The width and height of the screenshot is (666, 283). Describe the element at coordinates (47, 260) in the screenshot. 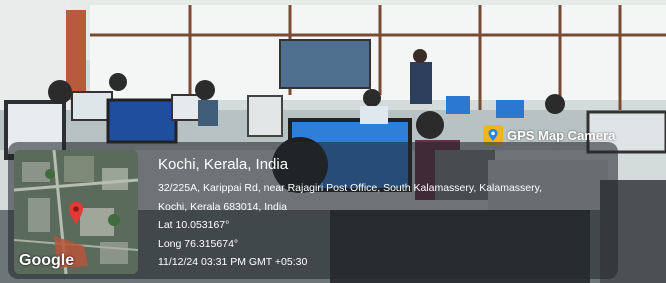

I see `google-logo: Google` at that location.